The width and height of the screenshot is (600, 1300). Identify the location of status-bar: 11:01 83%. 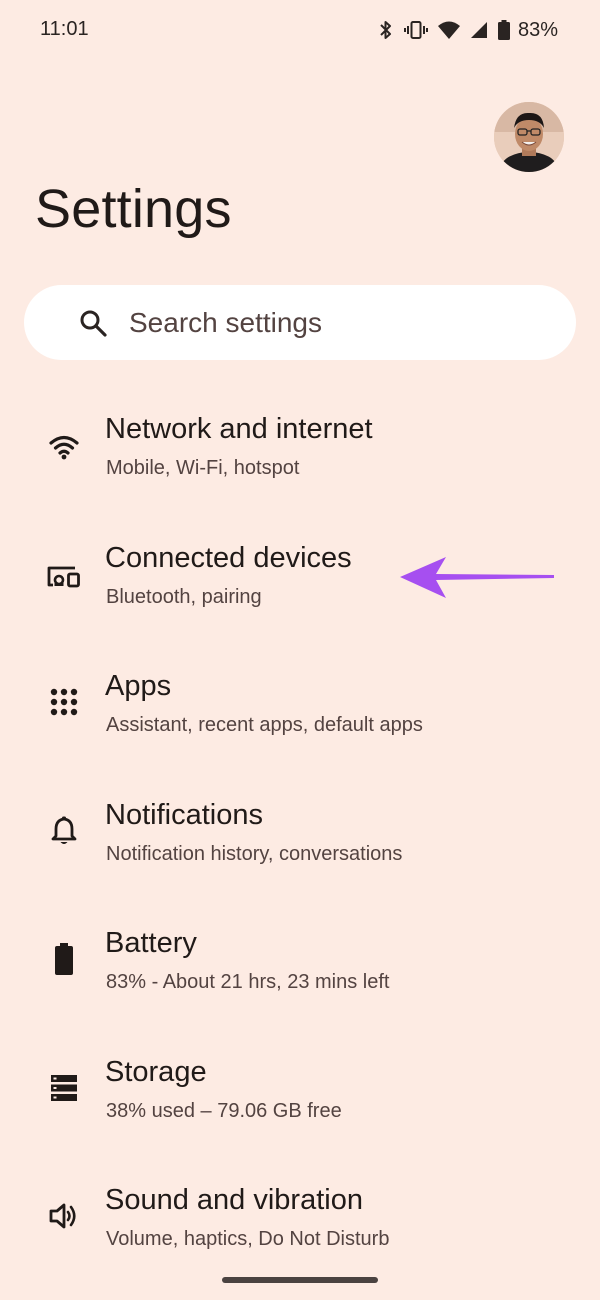
(300, 30).